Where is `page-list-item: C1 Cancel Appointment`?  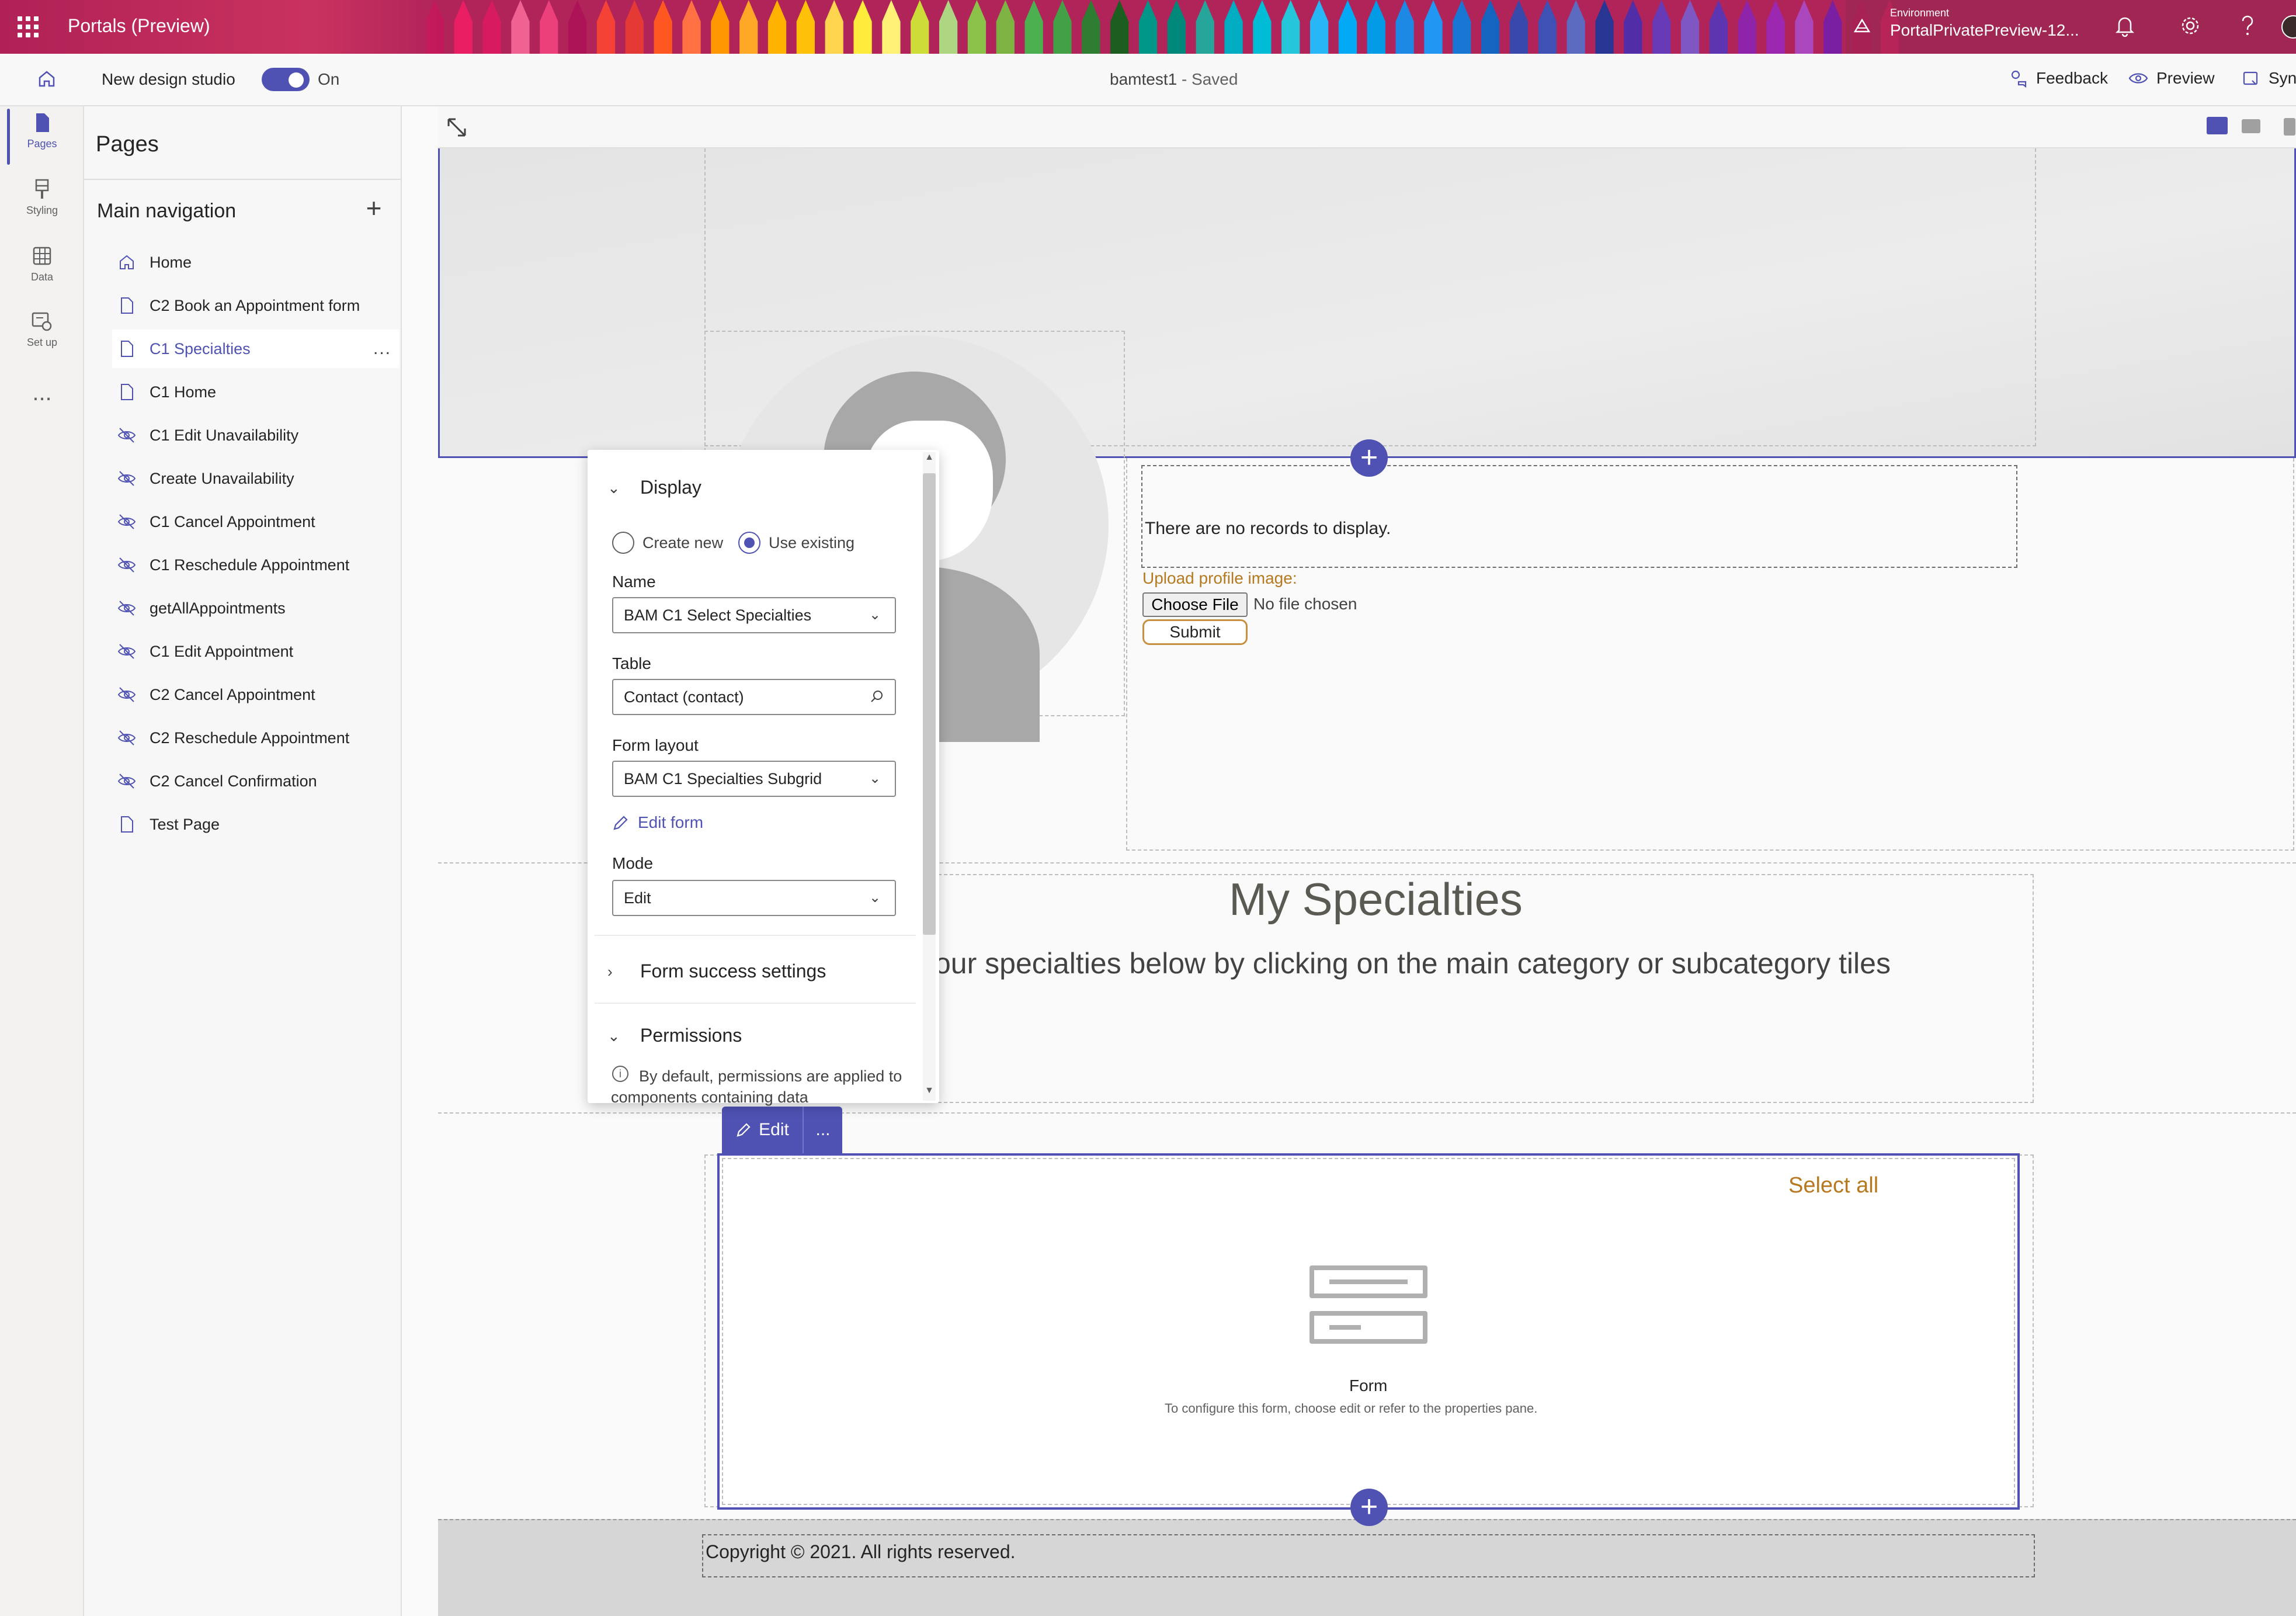
page-list-item: C1 Cancel Appointment is located at coordinates (256, 521).